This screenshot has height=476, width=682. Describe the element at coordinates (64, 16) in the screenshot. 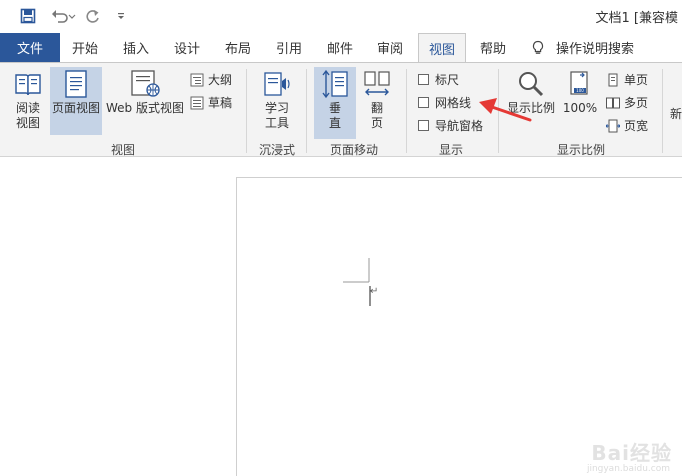

I see `undo-icon` at that location.